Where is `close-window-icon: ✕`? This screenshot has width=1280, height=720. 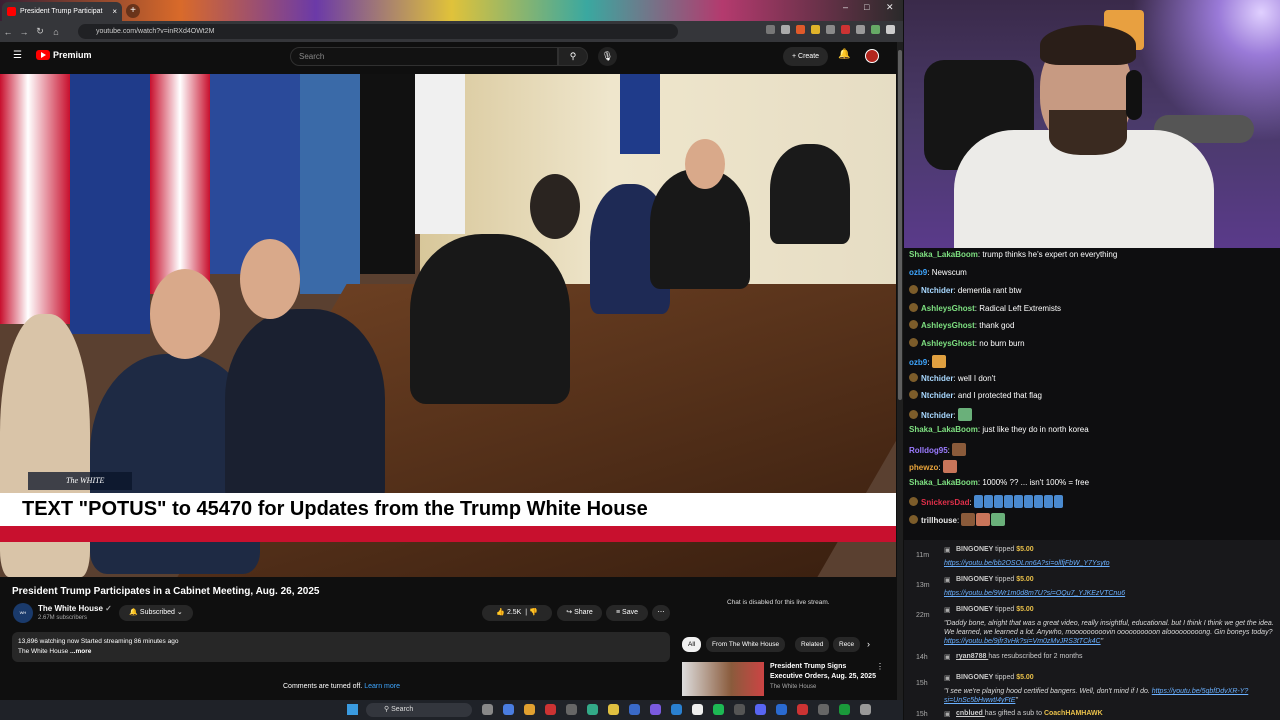 close-window-icon: ✕ is located at coordinates (890, 7).